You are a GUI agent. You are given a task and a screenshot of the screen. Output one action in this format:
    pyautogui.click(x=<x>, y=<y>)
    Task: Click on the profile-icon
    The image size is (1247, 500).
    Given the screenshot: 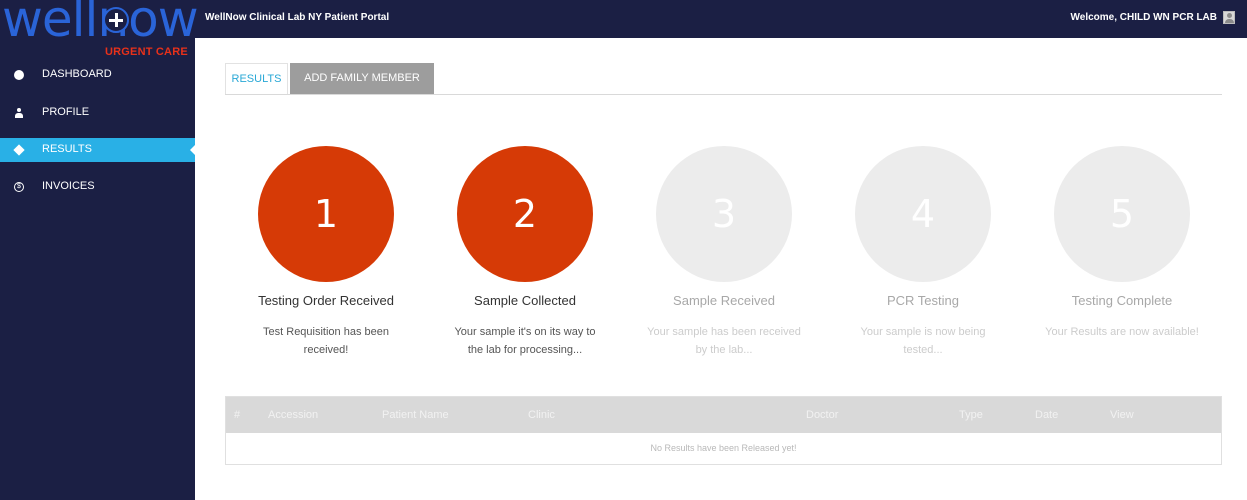 What is the action you would take?
    pyautogui.click(x=19, y=113)
    